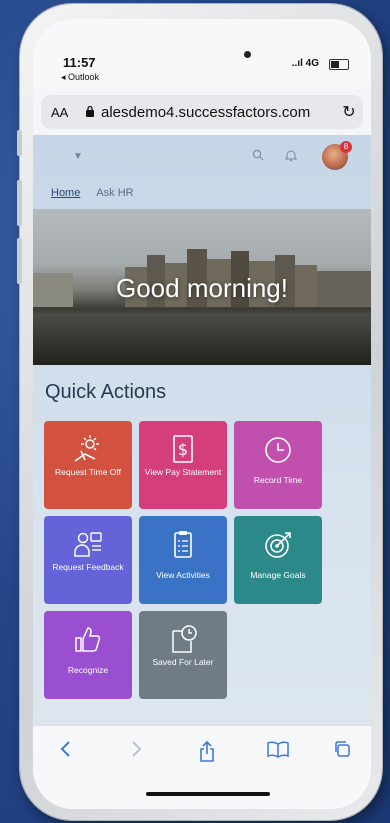  I want to click on greeting-text: Good morning!, so click(202, 288).